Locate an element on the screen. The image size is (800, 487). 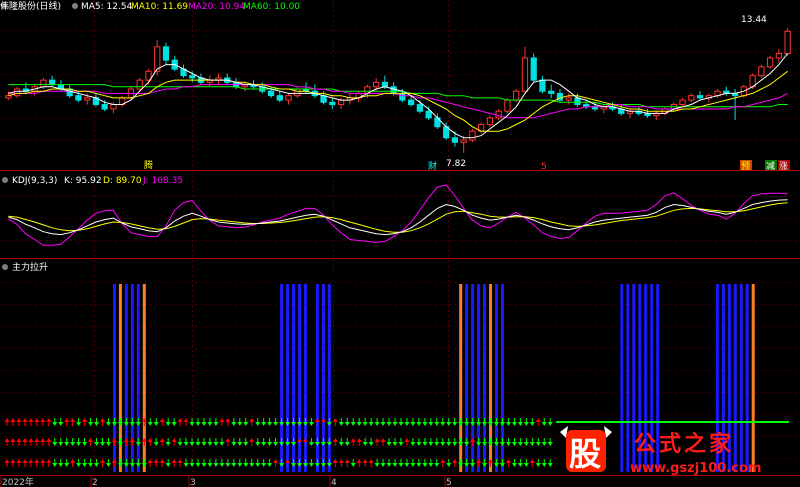
event-marker: 预 is located at coordinates (745, 166).